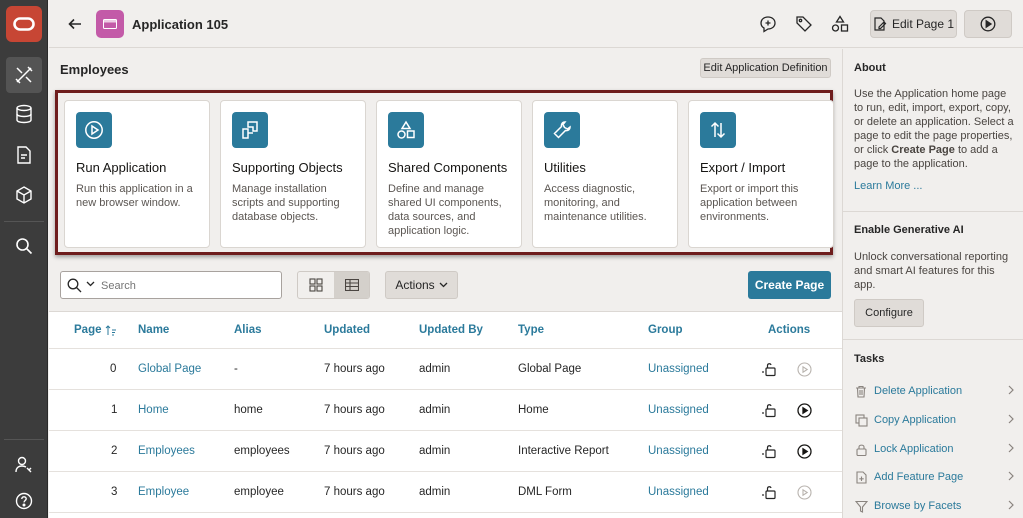 The width and height of the screenshot is (1023, 518). What do you see at coordinates (24, 246) in the screenshot?
I see `search-icon` at bounding box center [24, 246].